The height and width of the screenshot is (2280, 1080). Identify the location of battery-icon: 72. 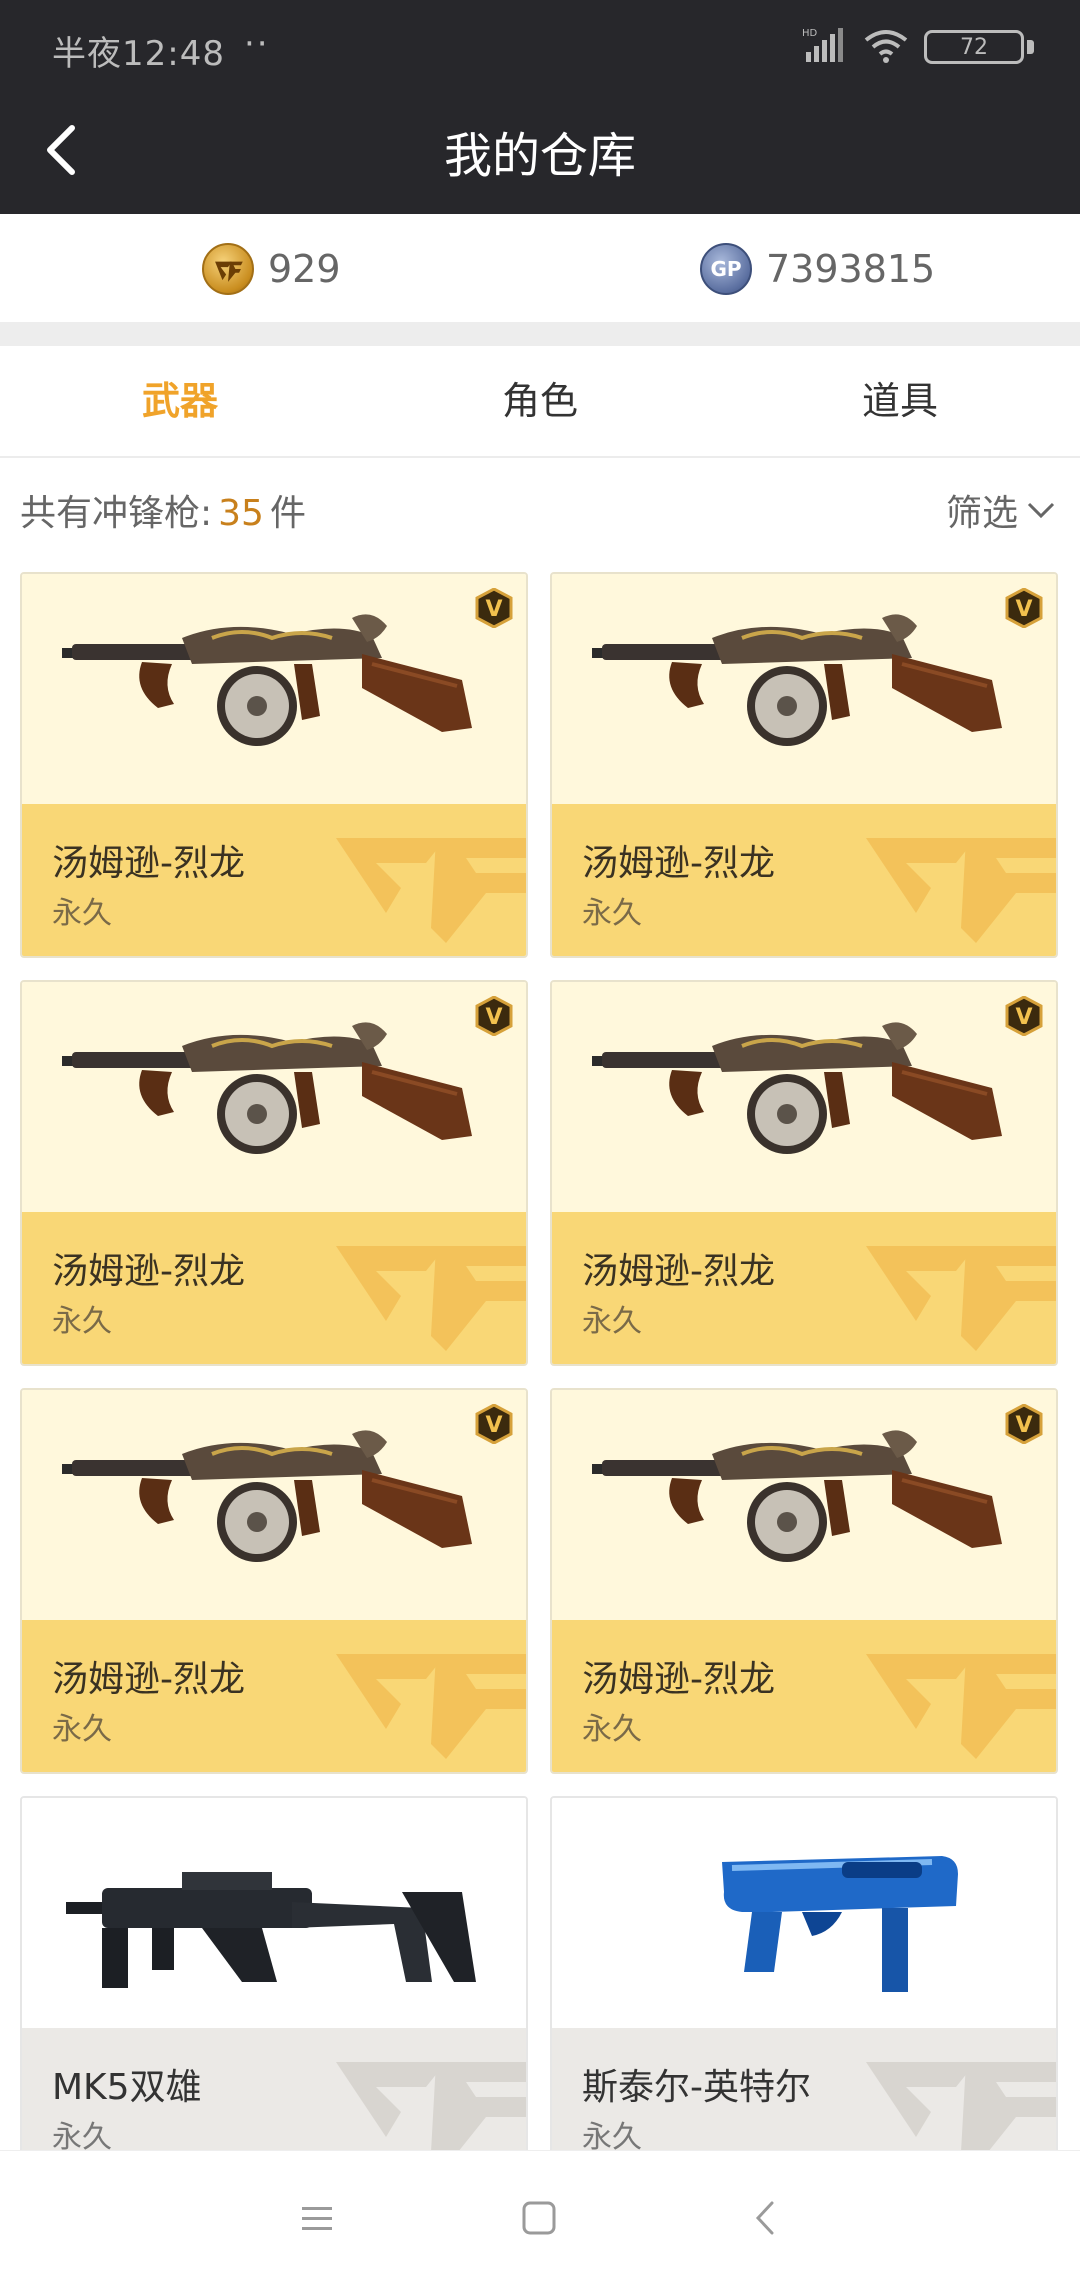
(979, 47).